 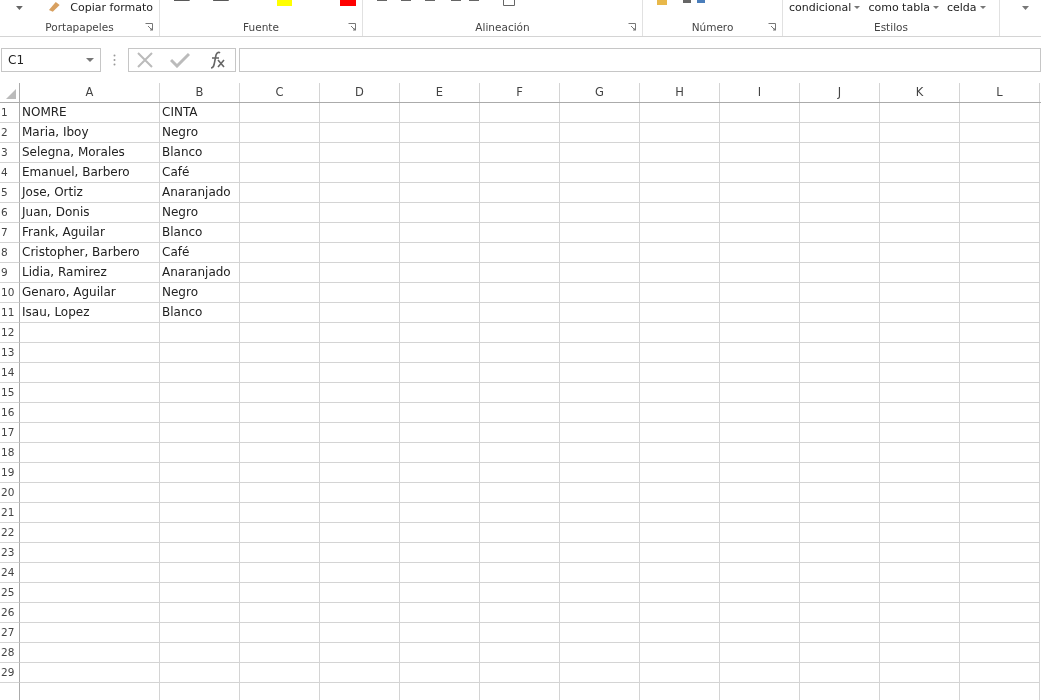 What do you see at coordinates (820, 7) in the screenshot?
I see `style-dropdown: condicional` at bounding box center [820, 7].